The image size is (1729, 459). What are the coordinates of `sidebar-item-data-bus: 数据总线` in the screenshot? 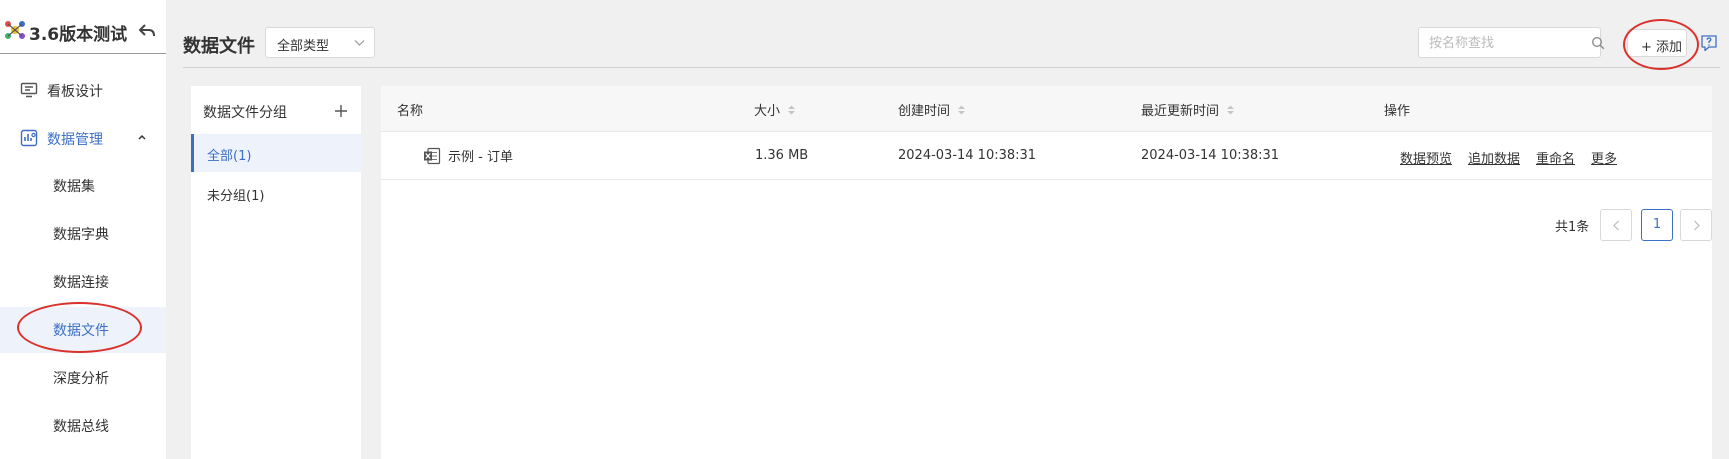 It's located at (83, 426).